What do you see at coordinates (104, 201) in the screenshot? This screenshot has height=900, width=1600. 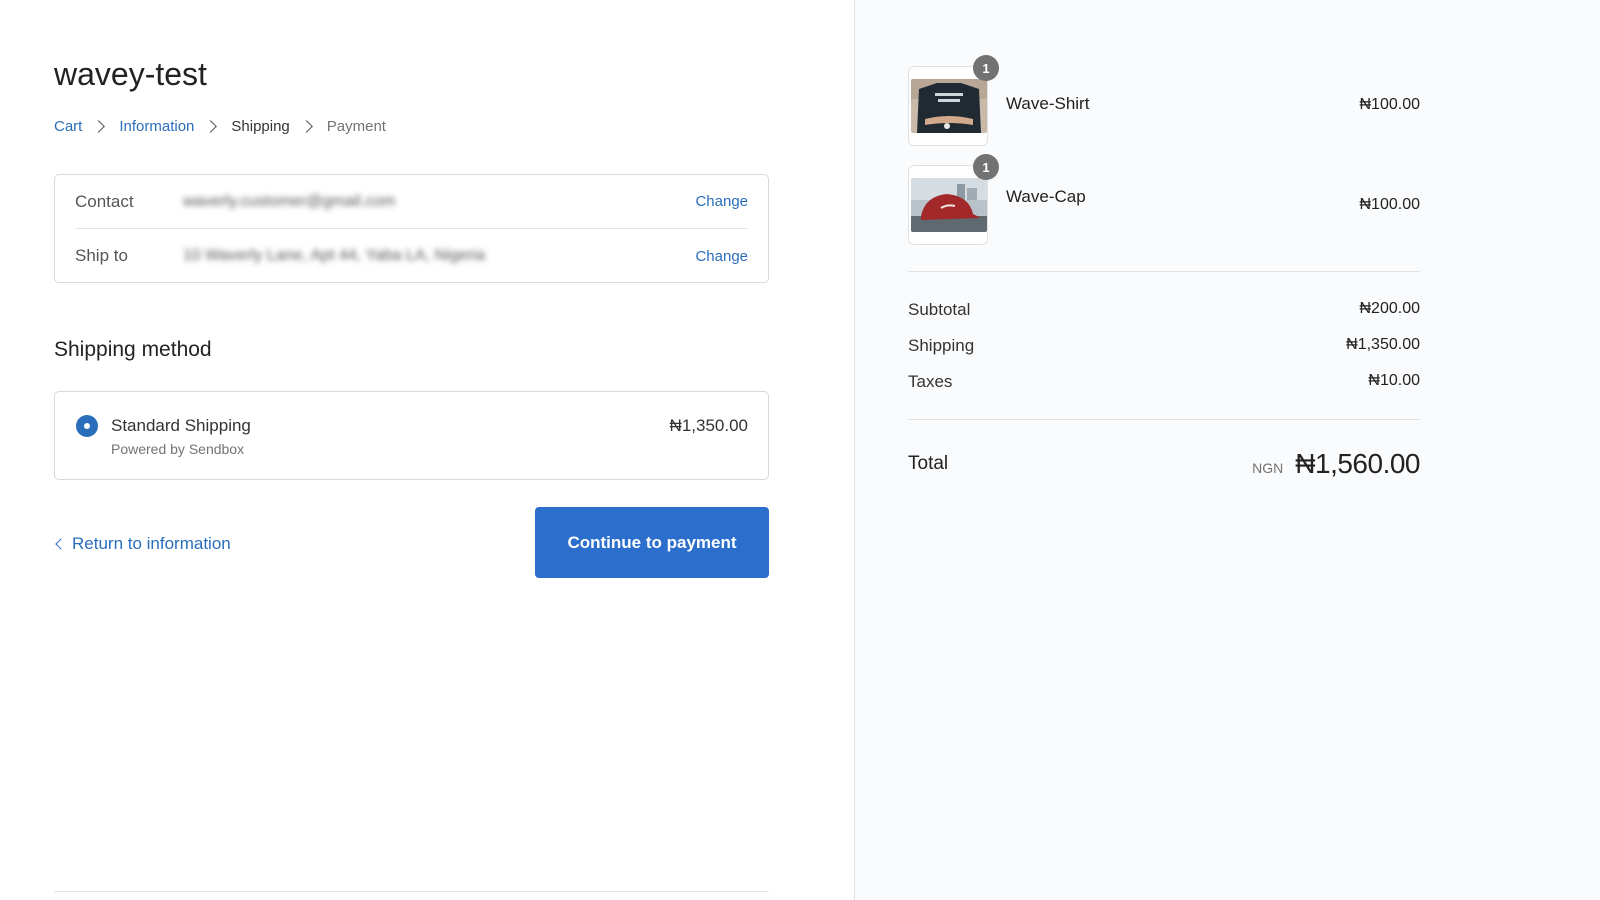 I see `contact-label: Contact` at bounding box center [104, 201].